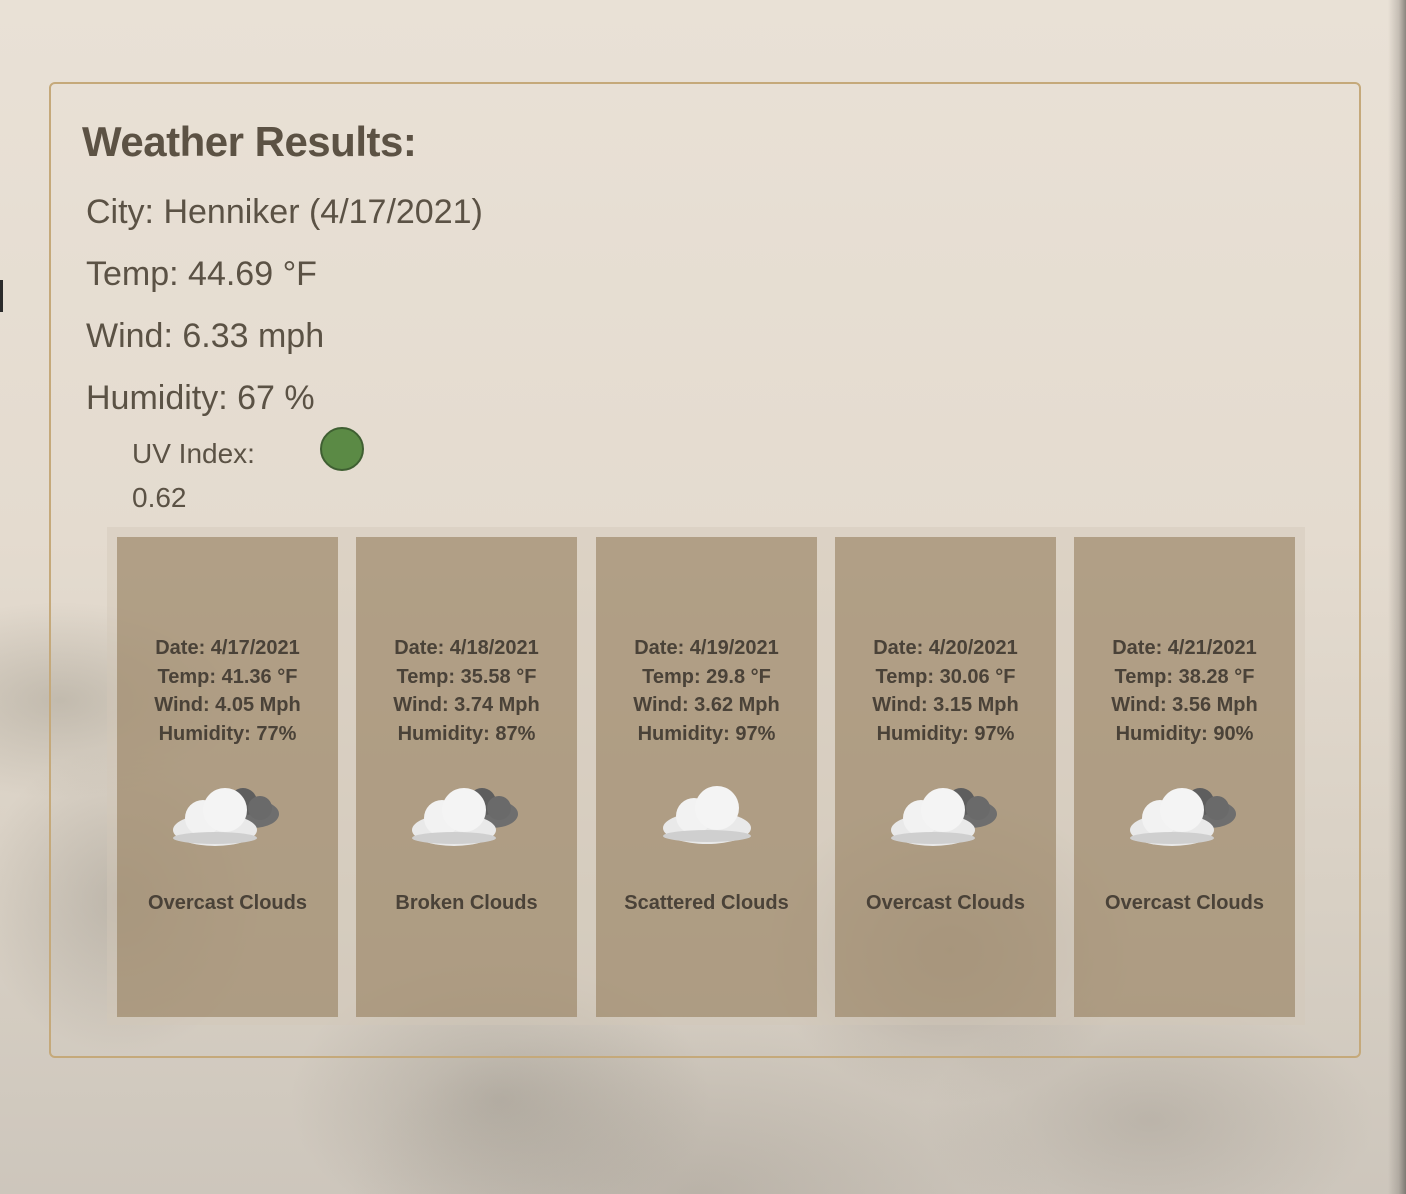 The width and height of the screenshot is (1406, 1194). I want to click on forecast-date: Date: 4/18/2021, so click(466, 648).